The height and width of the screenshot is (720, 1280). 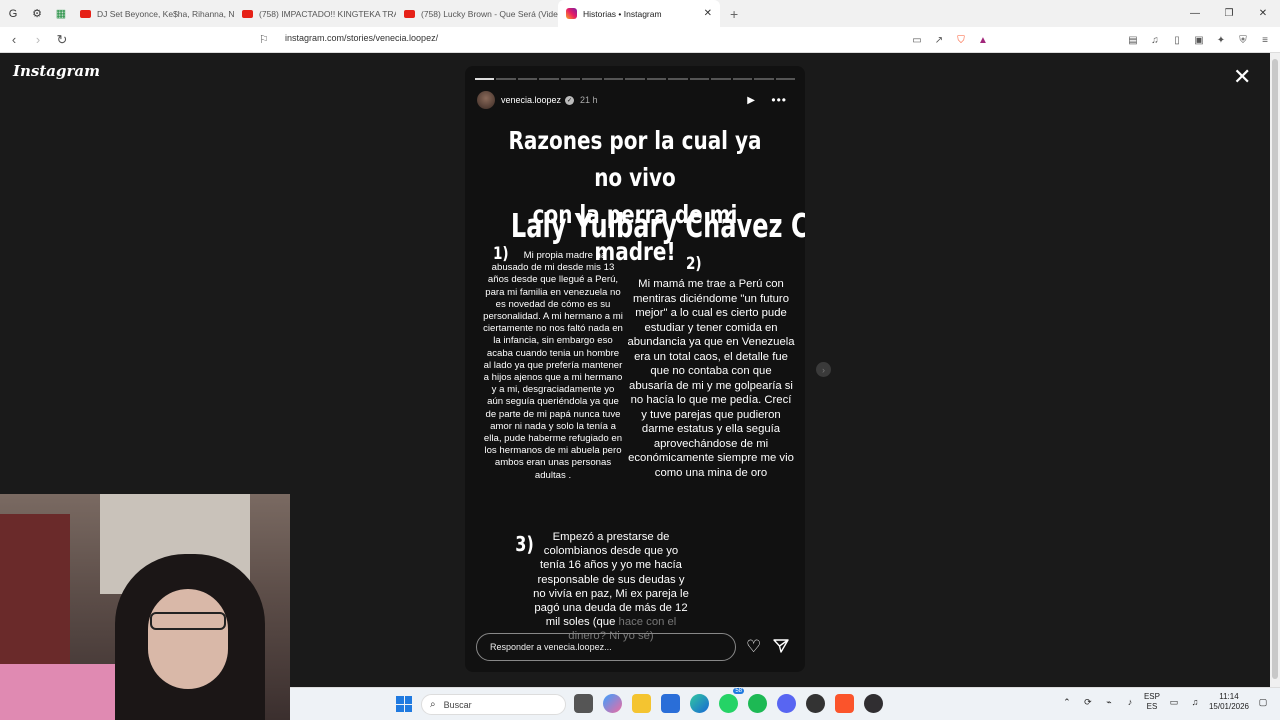 What do you see at coordinates (738, 691) in the screenshot?
I see `whatsapp-badge: 58` at bounding box center [738, 691].